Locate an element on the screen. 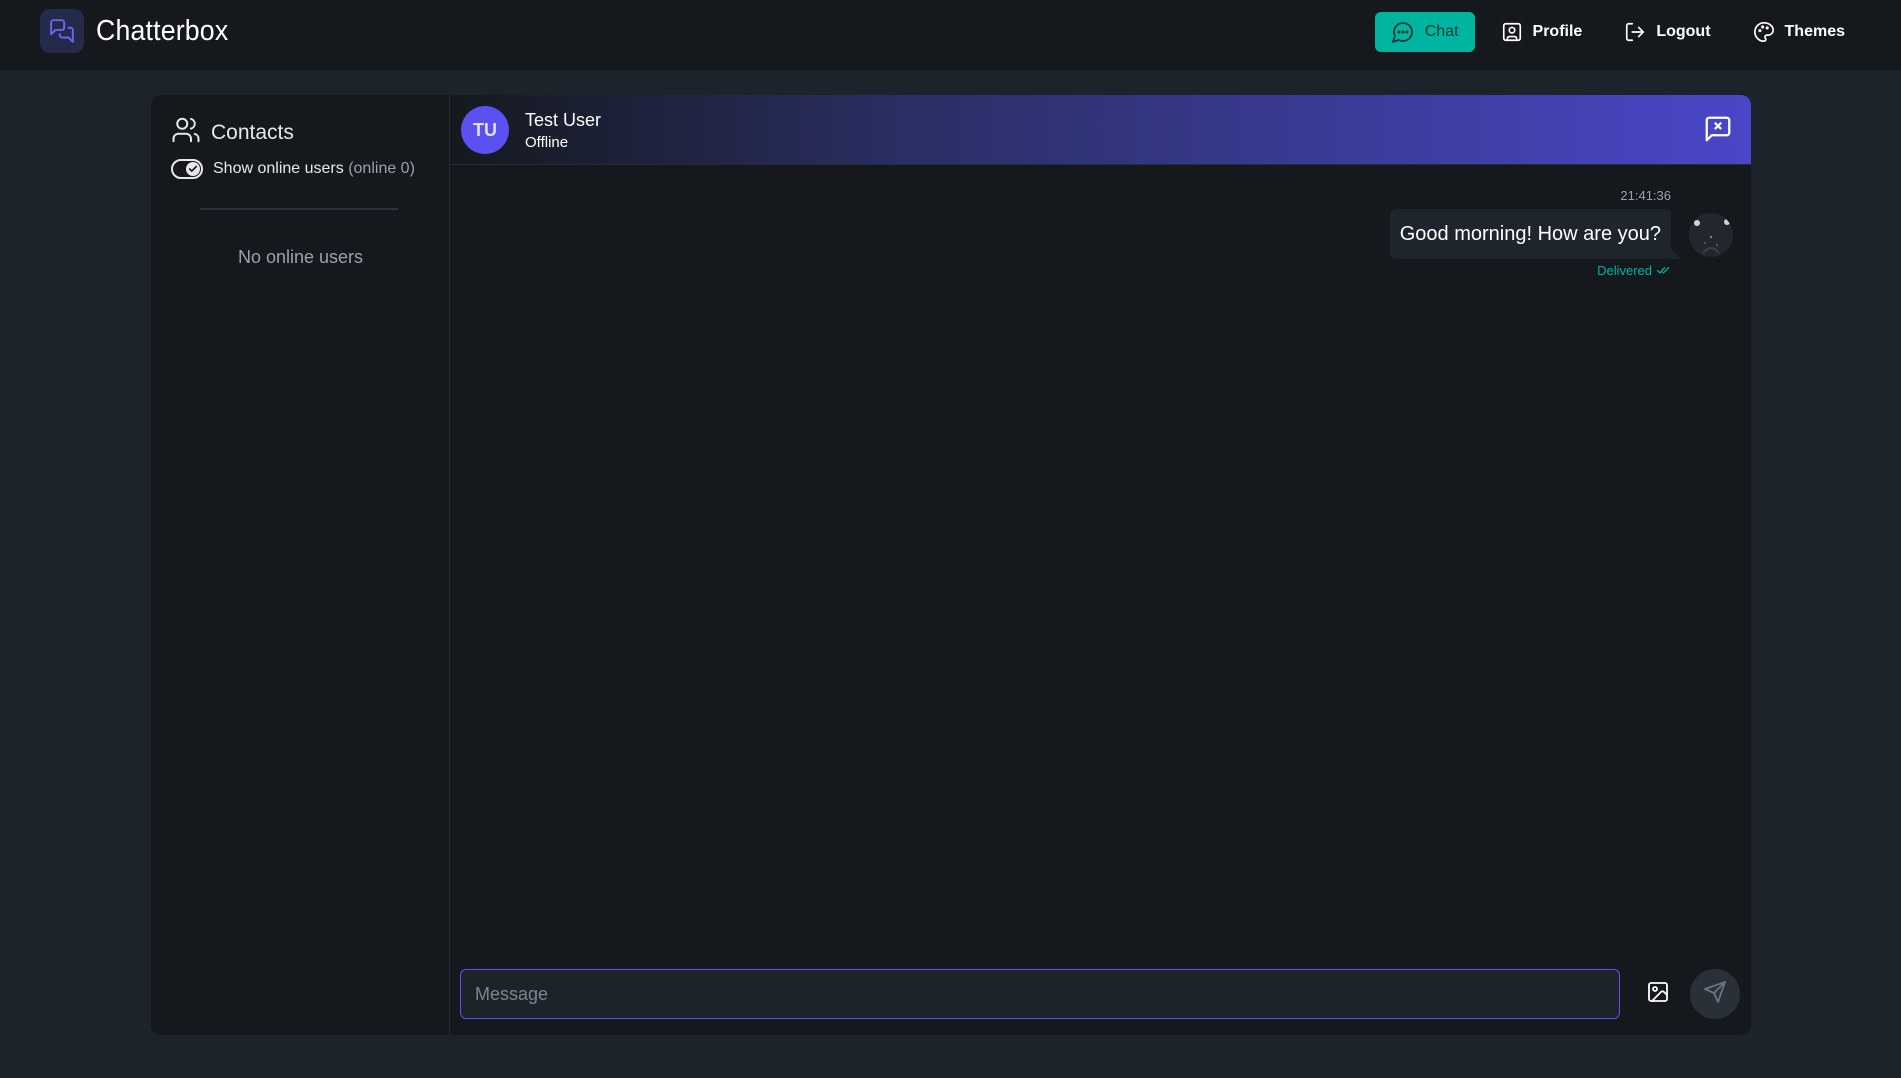 Image resolution: width=1901 pixels, height=1078 pixels. send-button is located at coordinates (1715, 994).